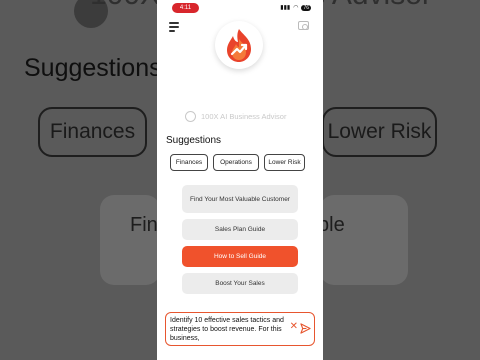 Image resolution: width=480 pixels, height=360 pixels. Describe the element at coordinates (92, 132) in the screenshot. I see `bg-chip-finances: Finances` at that location.